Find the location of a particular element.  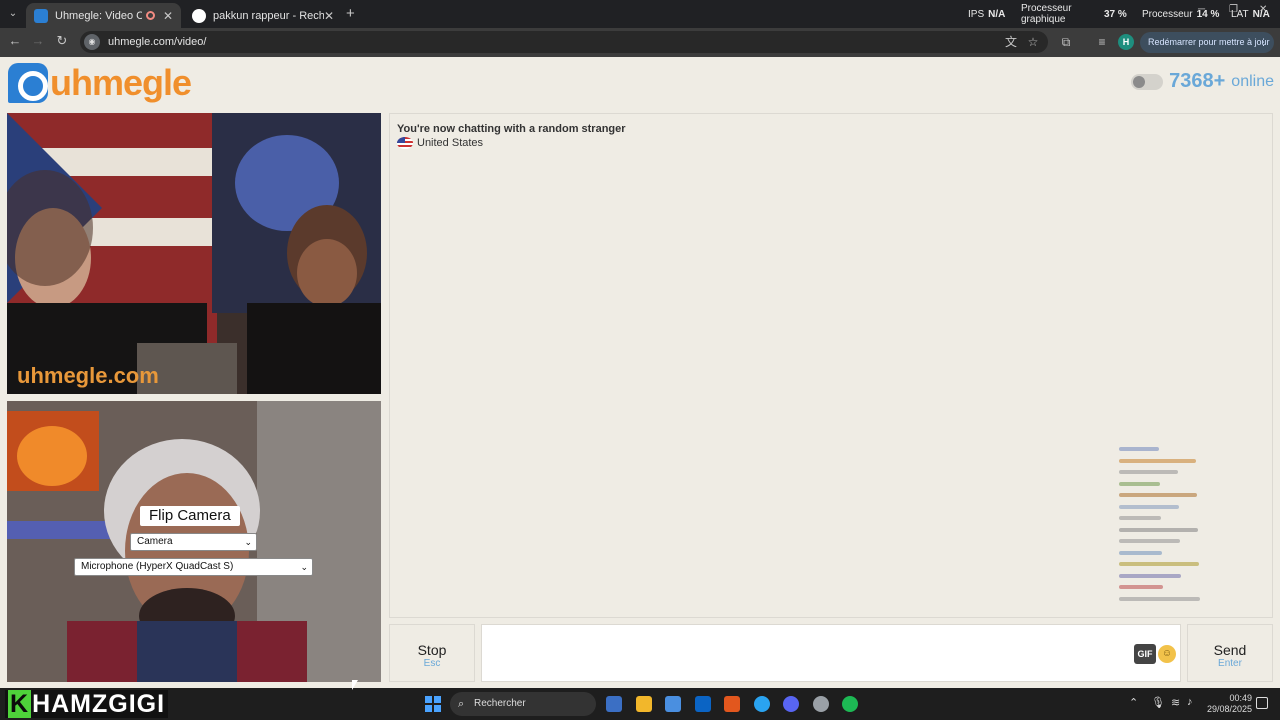

tray-chevron-icon: ⌃ is located at coordinates (1133, 702).